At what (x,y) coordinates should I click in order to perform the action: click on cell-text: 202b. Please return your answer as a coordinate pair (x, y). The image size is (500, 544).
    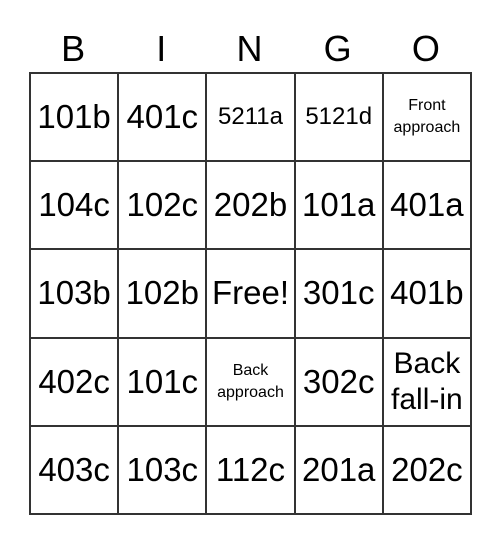
    Looking at the image, I should click on (250, 205).